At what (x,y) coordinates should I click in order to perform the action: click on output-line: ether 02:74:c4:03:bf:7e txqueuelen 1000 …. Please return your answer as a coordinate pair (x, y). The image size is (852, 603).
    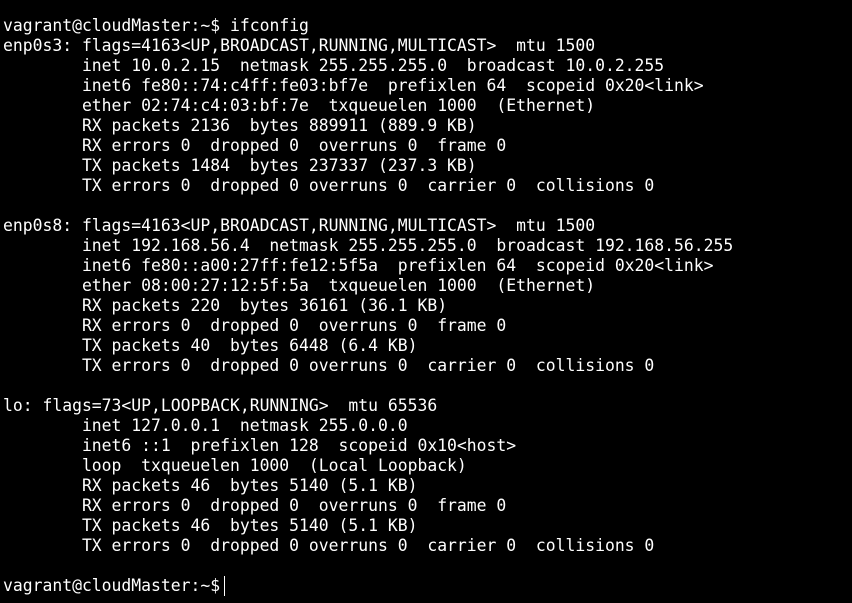
    Looking at the image, I should click on (299, 105).